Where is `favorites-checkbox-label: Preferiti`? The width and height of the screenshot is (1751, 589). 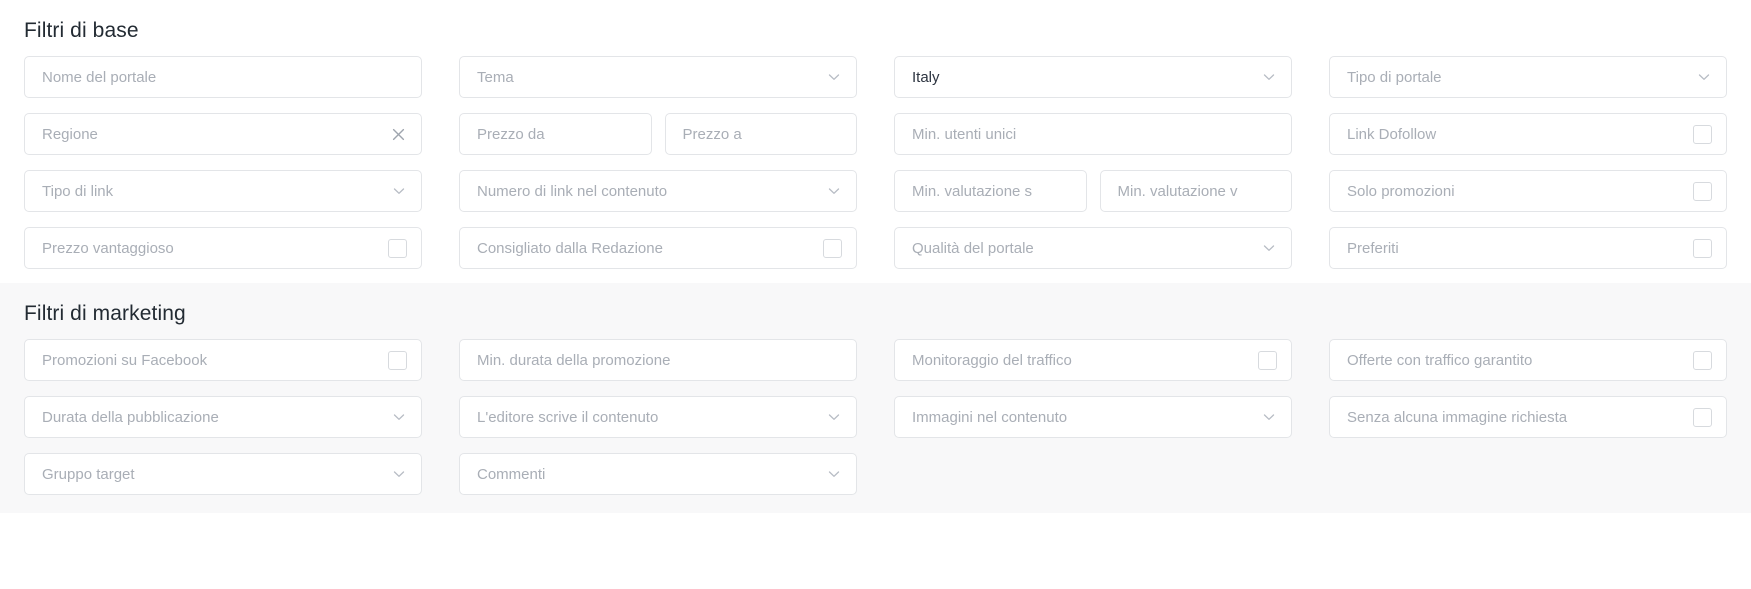
favorites-checkbox-label: Preferiti is located at coordinates (1373, 248).